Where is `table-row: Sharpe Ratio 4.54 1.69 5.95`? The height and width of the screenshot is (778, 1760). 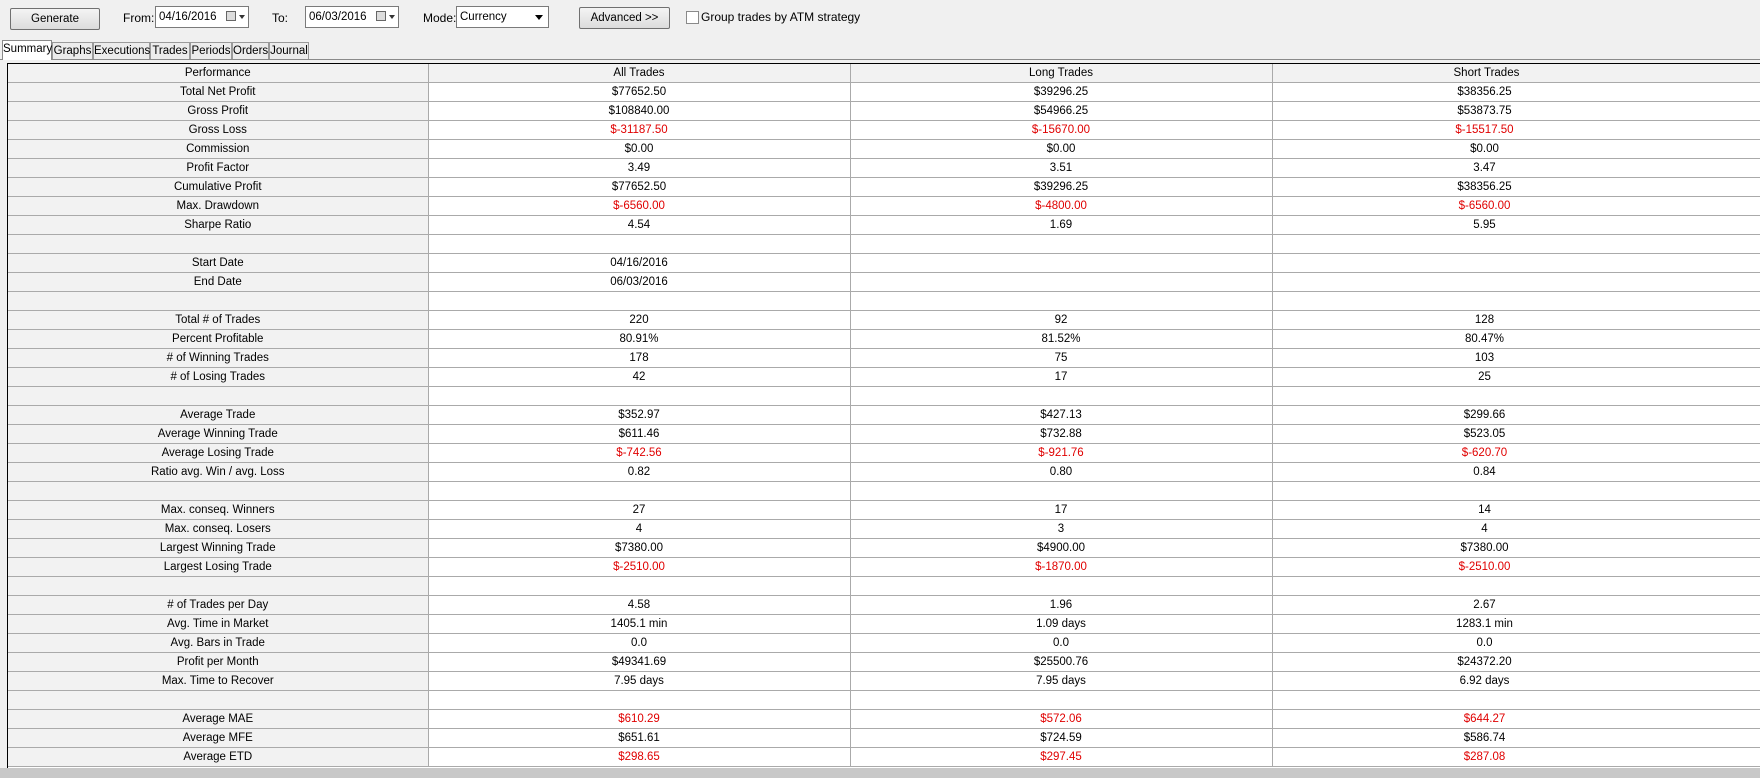 table-row: Sharpe Ratio 4.54 1.69 5.95 is located at coordinates (884, 225).